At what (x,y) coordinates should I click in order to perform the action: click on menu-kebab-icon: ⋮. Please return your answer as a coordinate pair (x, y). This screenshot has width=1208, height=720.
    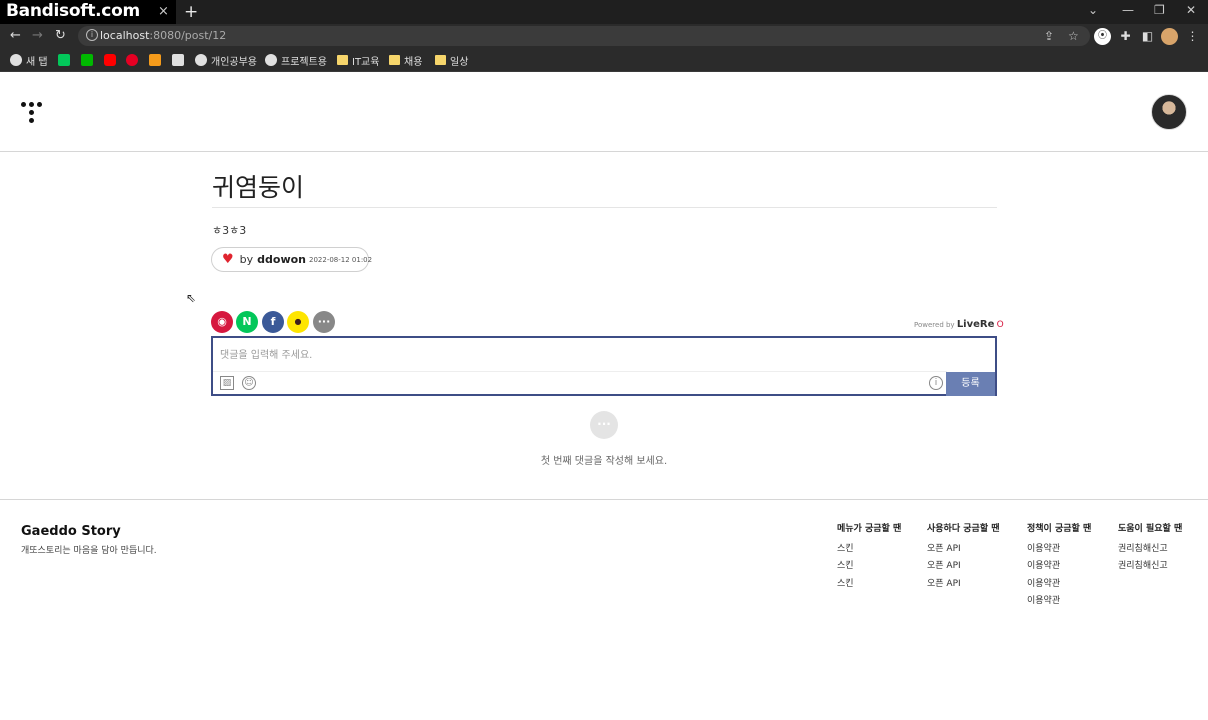
    Looking at the image, I should click on (1192, 36).